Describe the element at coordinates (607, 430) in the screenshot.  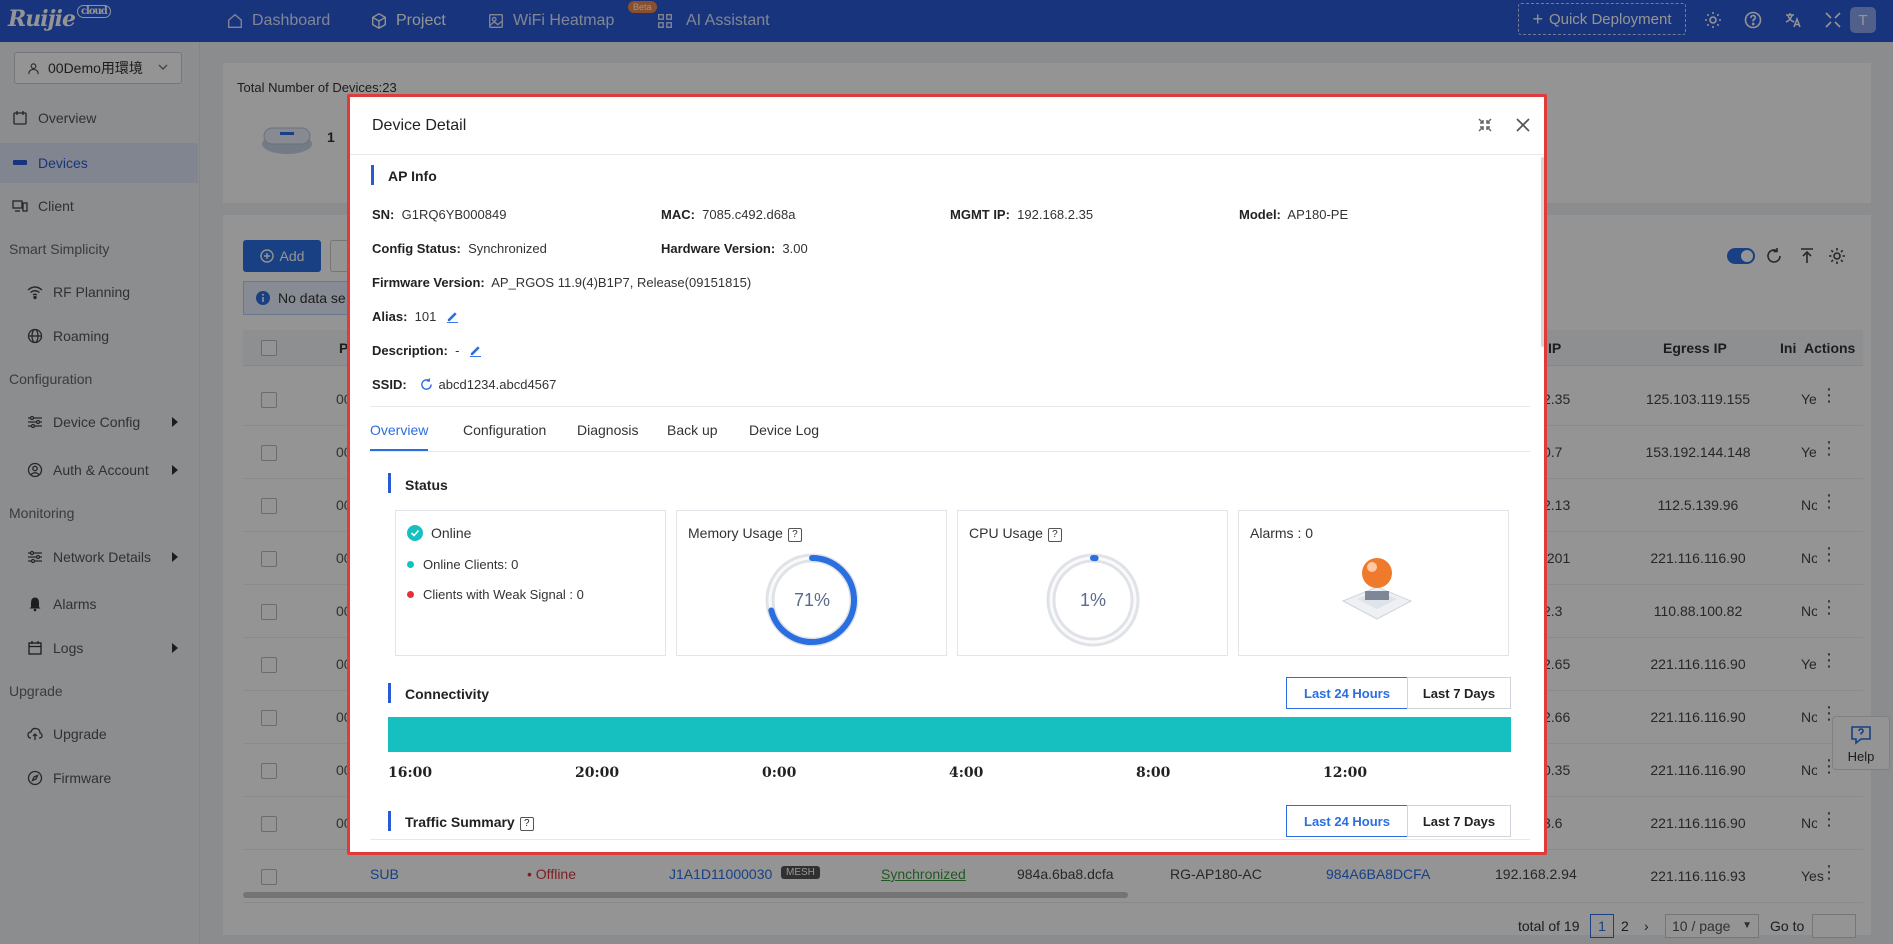
I see `tab-diagnosis: Diagnosis` at that location.